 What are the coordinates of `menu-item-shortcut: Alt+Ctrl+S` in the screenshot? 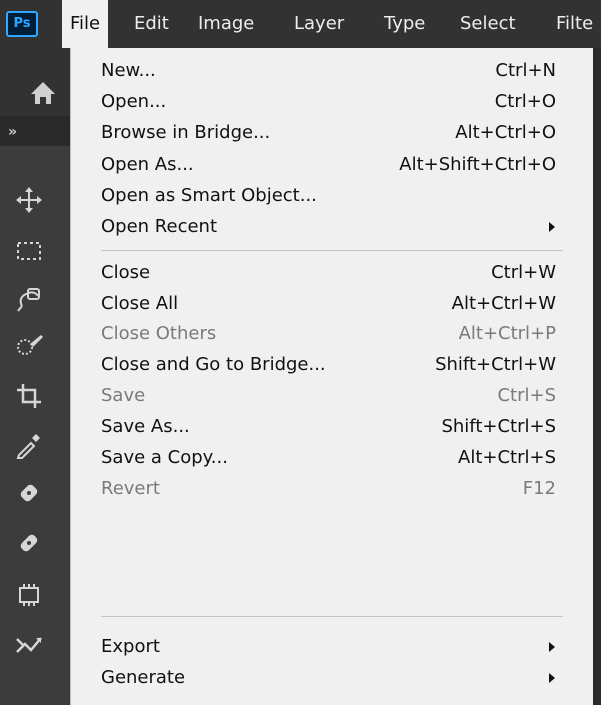 It's located at (507, 457).